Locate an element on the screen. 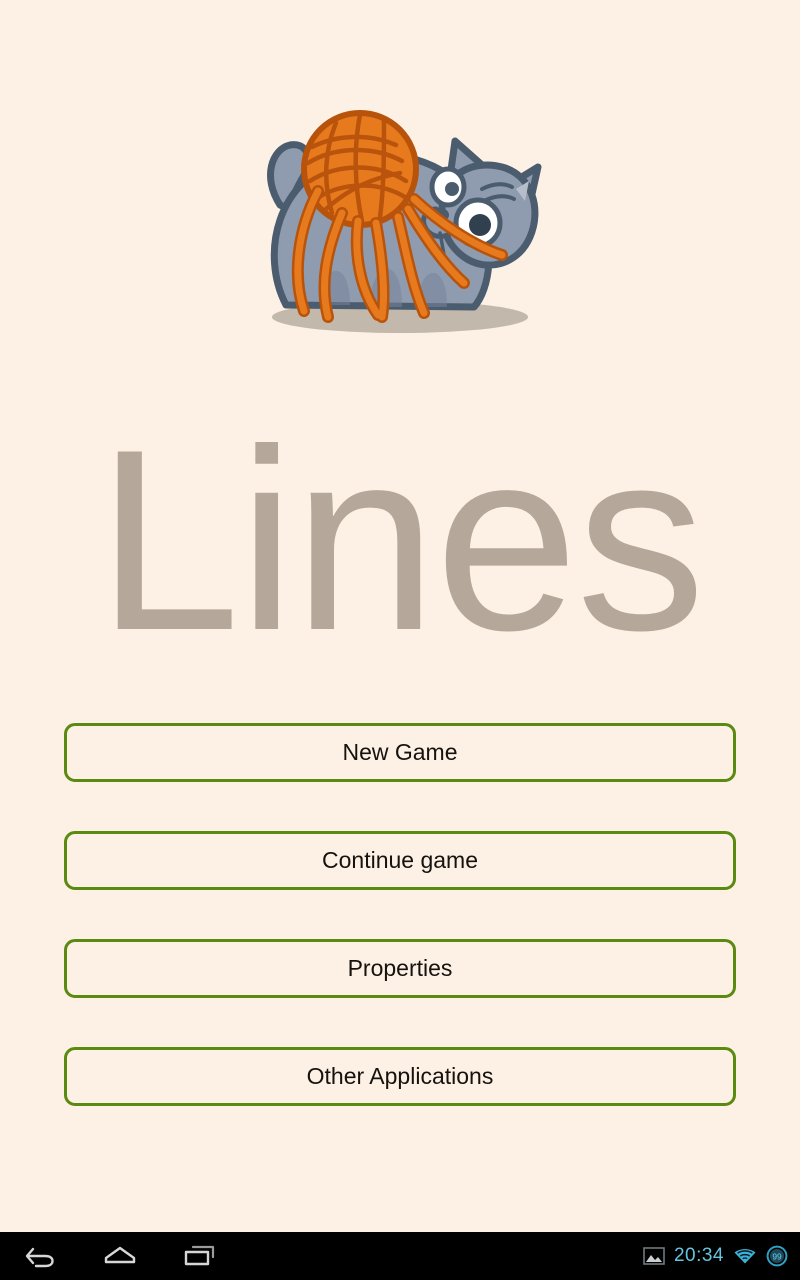 This screenshot has width=800, height=1280. back-arrow-icon is located at coordinates (39, 1257).